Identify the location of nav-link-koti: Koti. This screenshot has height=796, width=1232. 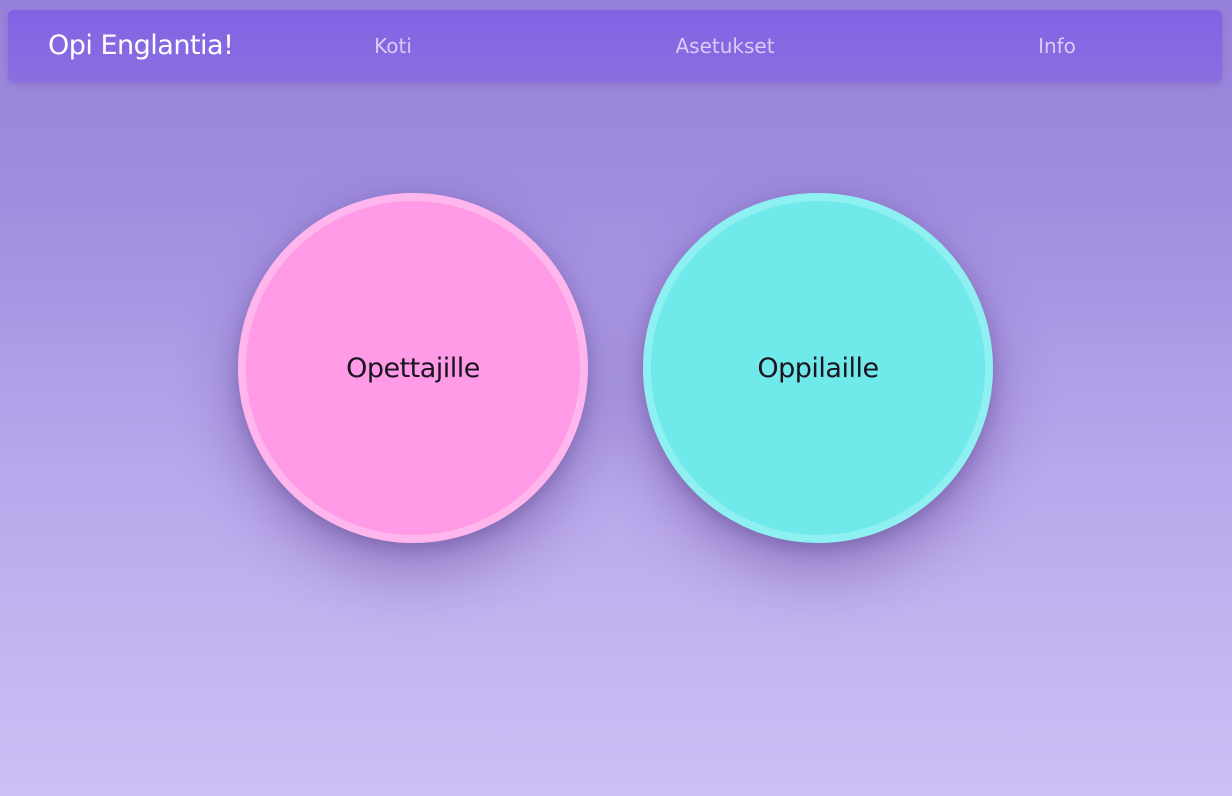
(393, 46).